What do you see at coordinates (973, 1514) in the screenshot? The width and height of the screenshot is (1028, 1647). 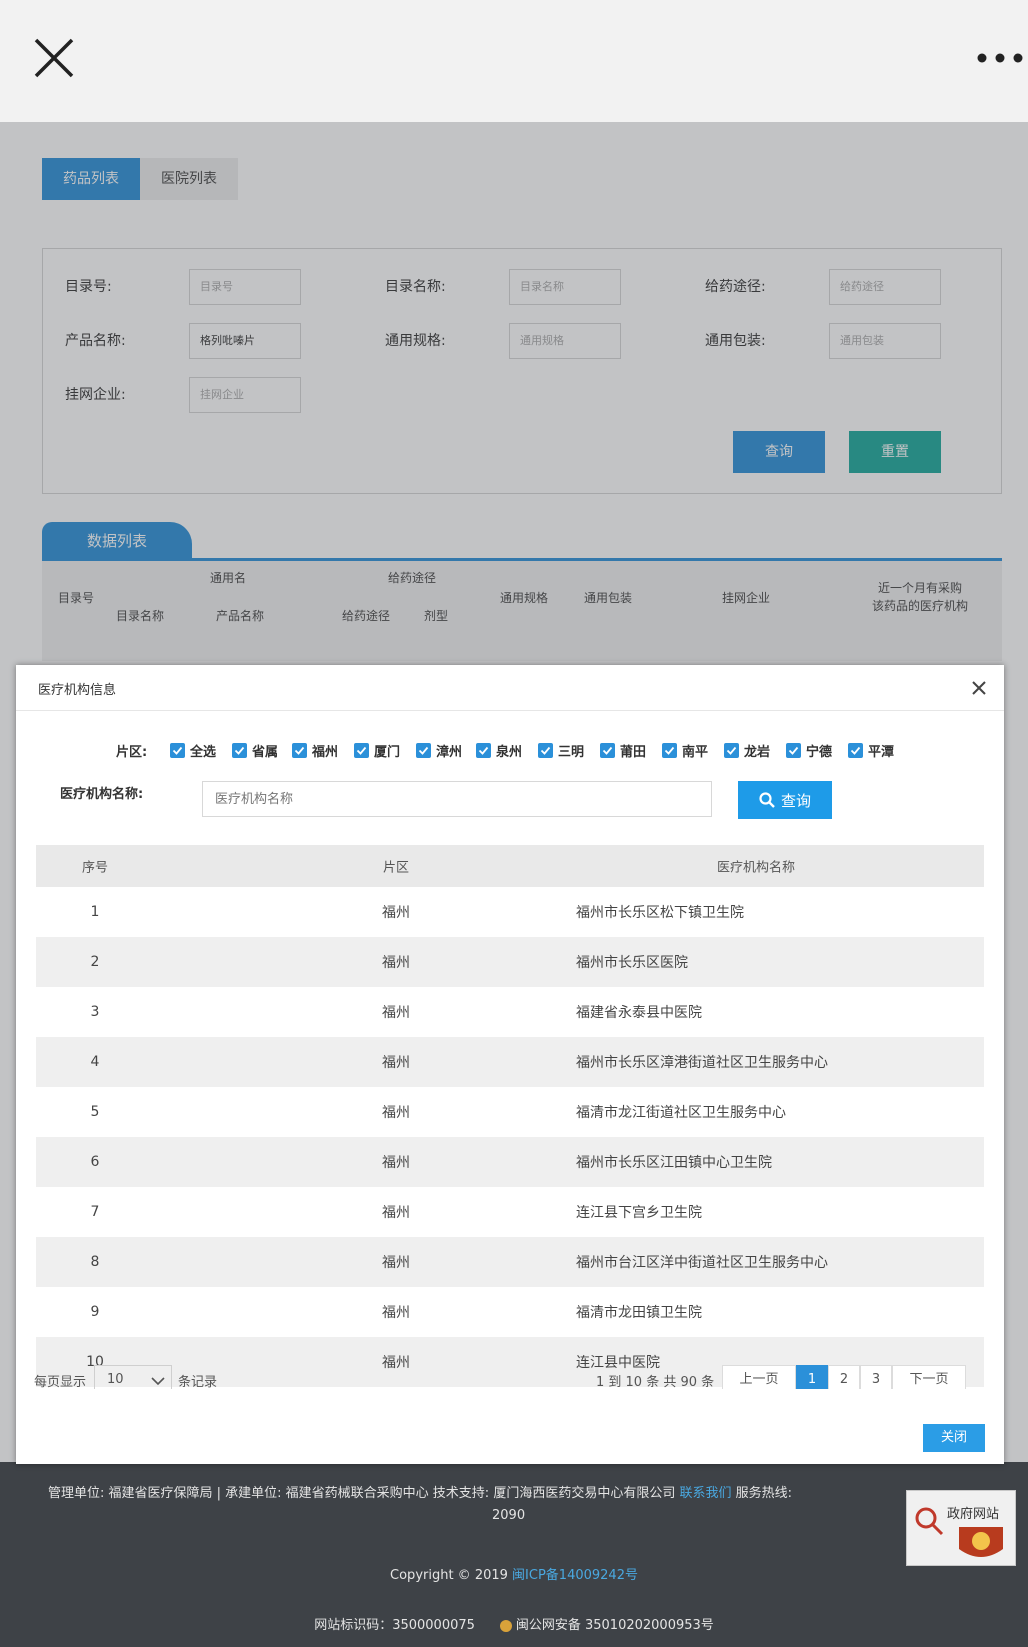 I see `gov-badge-text: 政府网站` at bounding box center [973, 1514].